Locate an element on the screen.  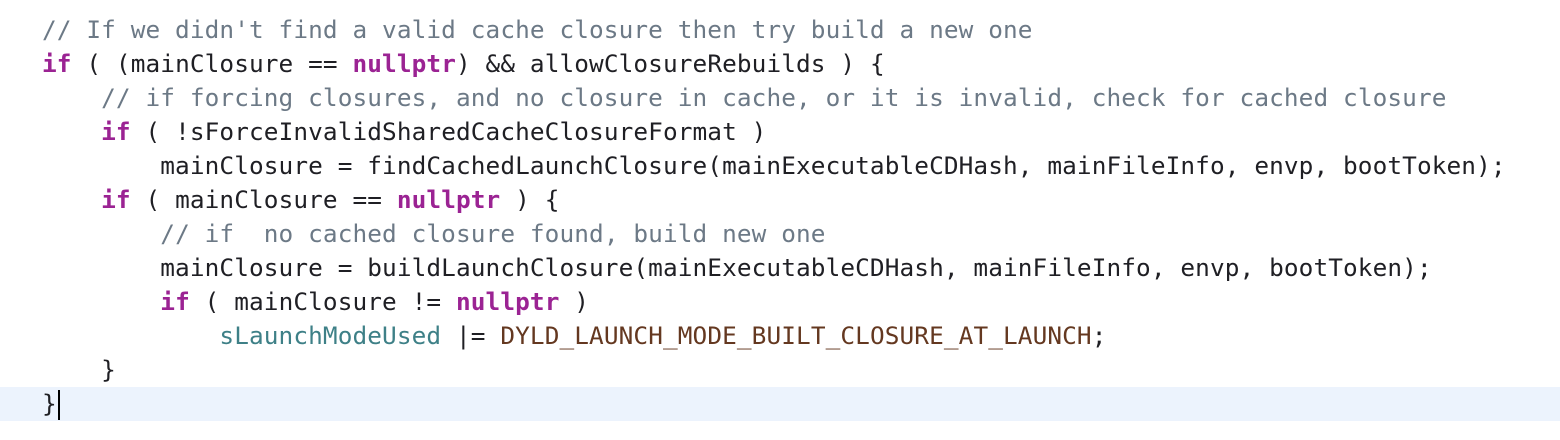
code-token-macro: DYLD_LAUNCH_MODE_BUILT_CLOSURE_AT_LAUNCH is located at coordinates (796, 335).